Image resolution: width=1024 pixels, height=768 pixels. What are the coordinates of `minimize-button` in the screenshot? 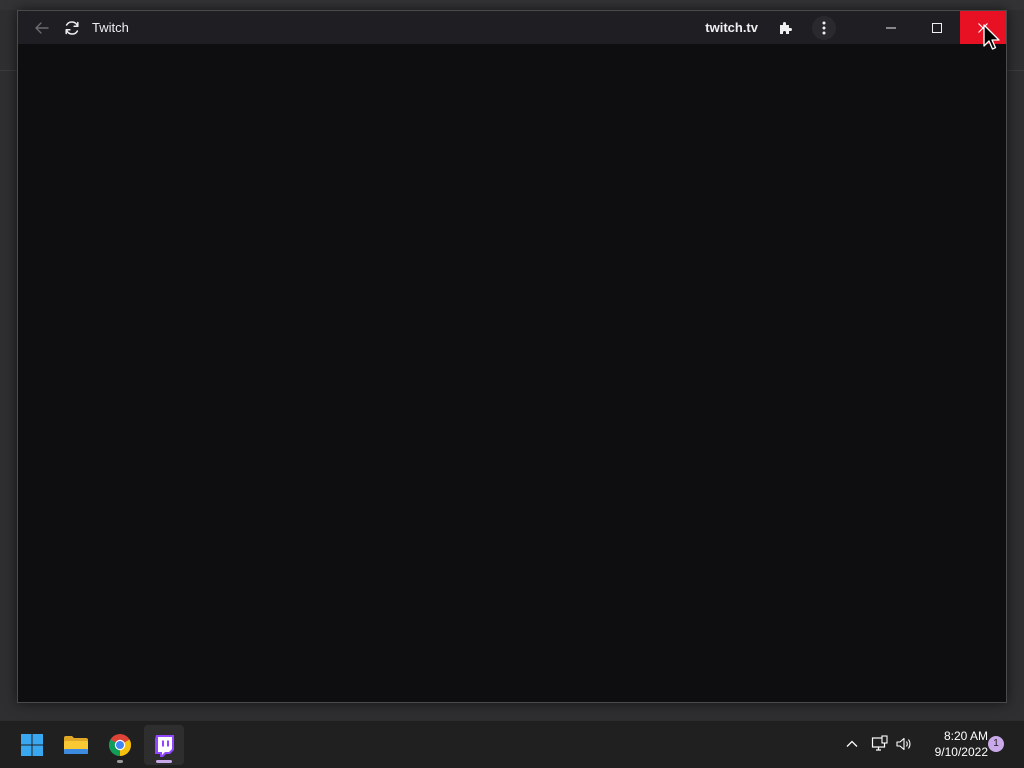 It's located at (891, 27).